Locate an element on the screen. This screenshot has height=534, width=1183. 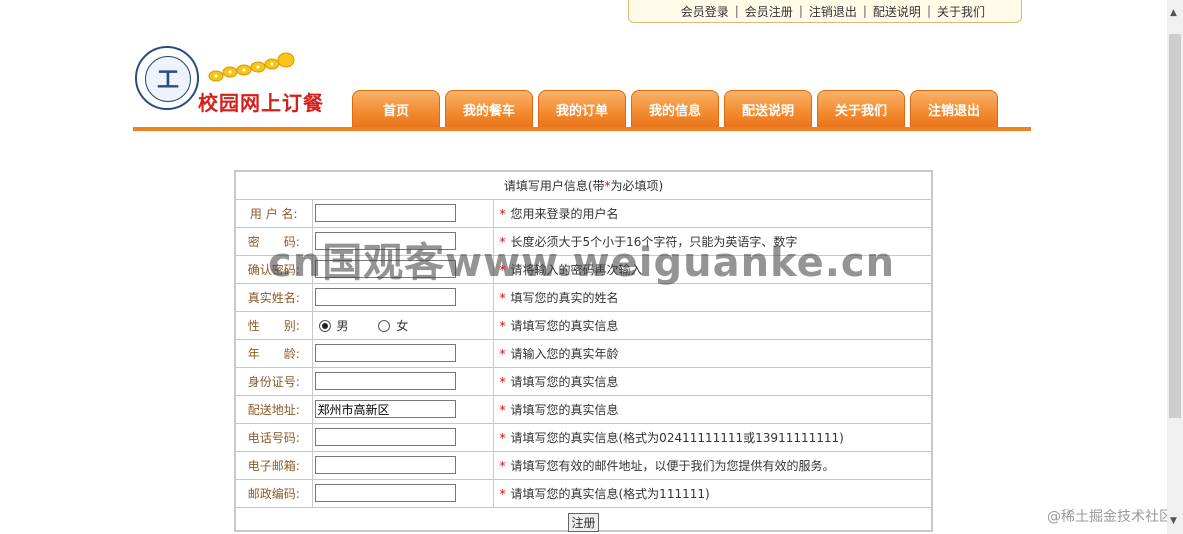
form-row-email: 电子邮箱: * 请填写您有效的邮件地址，以便于我们为您提供有效的服务。 is located at coordinates (583, 465).